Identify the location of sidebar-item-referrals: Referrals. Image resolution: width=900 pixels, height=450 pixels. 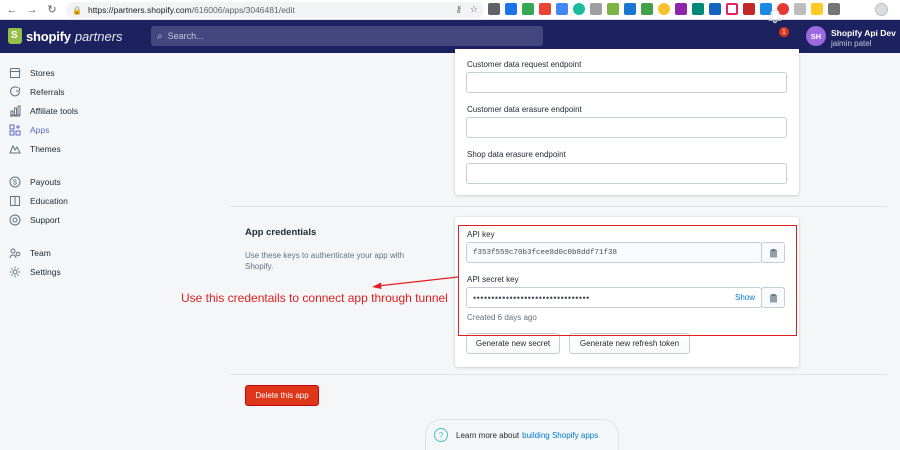
(36, 92).